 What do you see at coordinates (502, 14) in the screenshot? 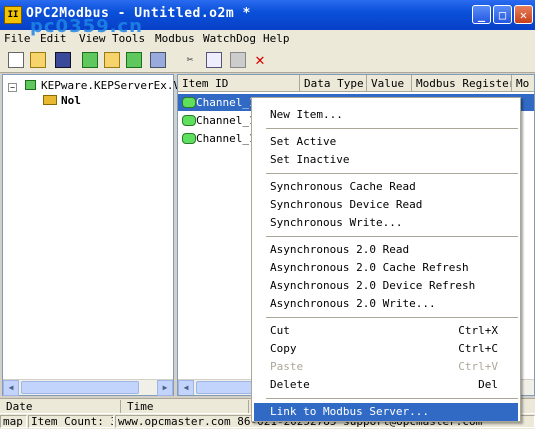
I see `maximize-button: □` at bounding box center [502, 14].